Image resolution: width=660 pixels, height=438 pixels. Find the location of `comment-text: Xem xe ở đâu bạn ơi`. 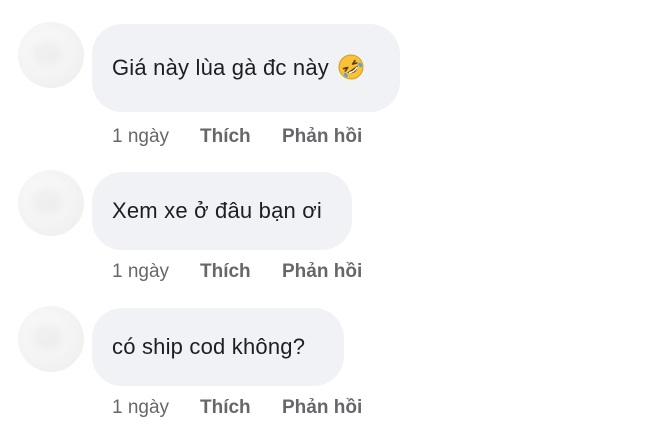

comment-text: Xem xe ở đâu bạn ơi is located at coordinates (217, 210).